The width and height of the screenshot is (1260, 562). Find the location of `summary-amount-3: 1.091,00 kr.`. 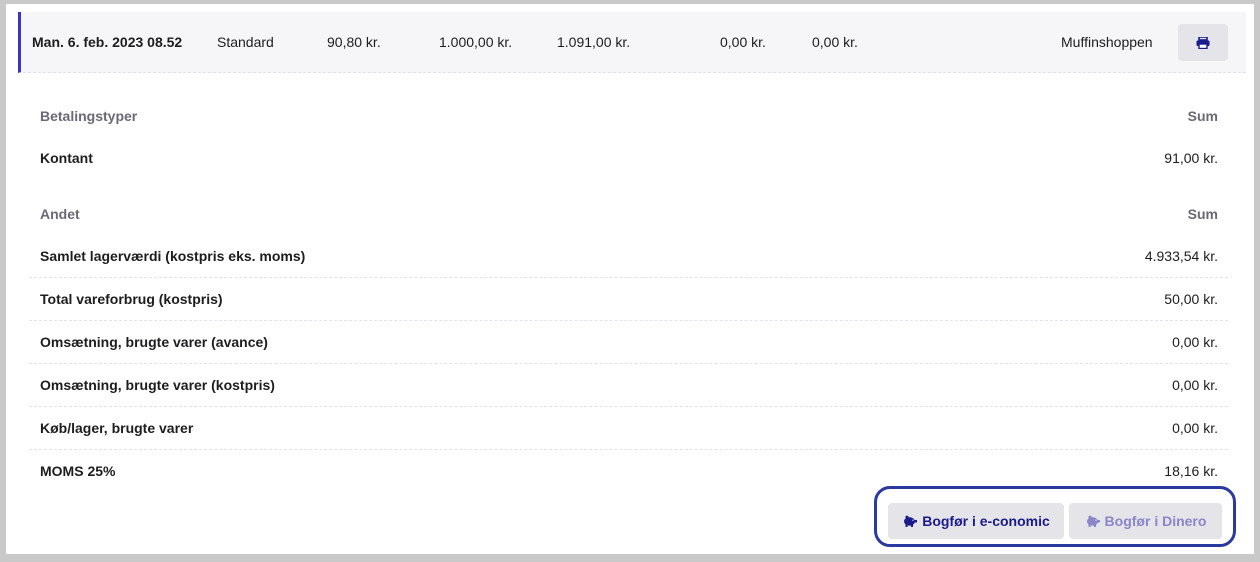

summary-amount-3: 1.091,00 kr. is located at coordinates (594, 42).